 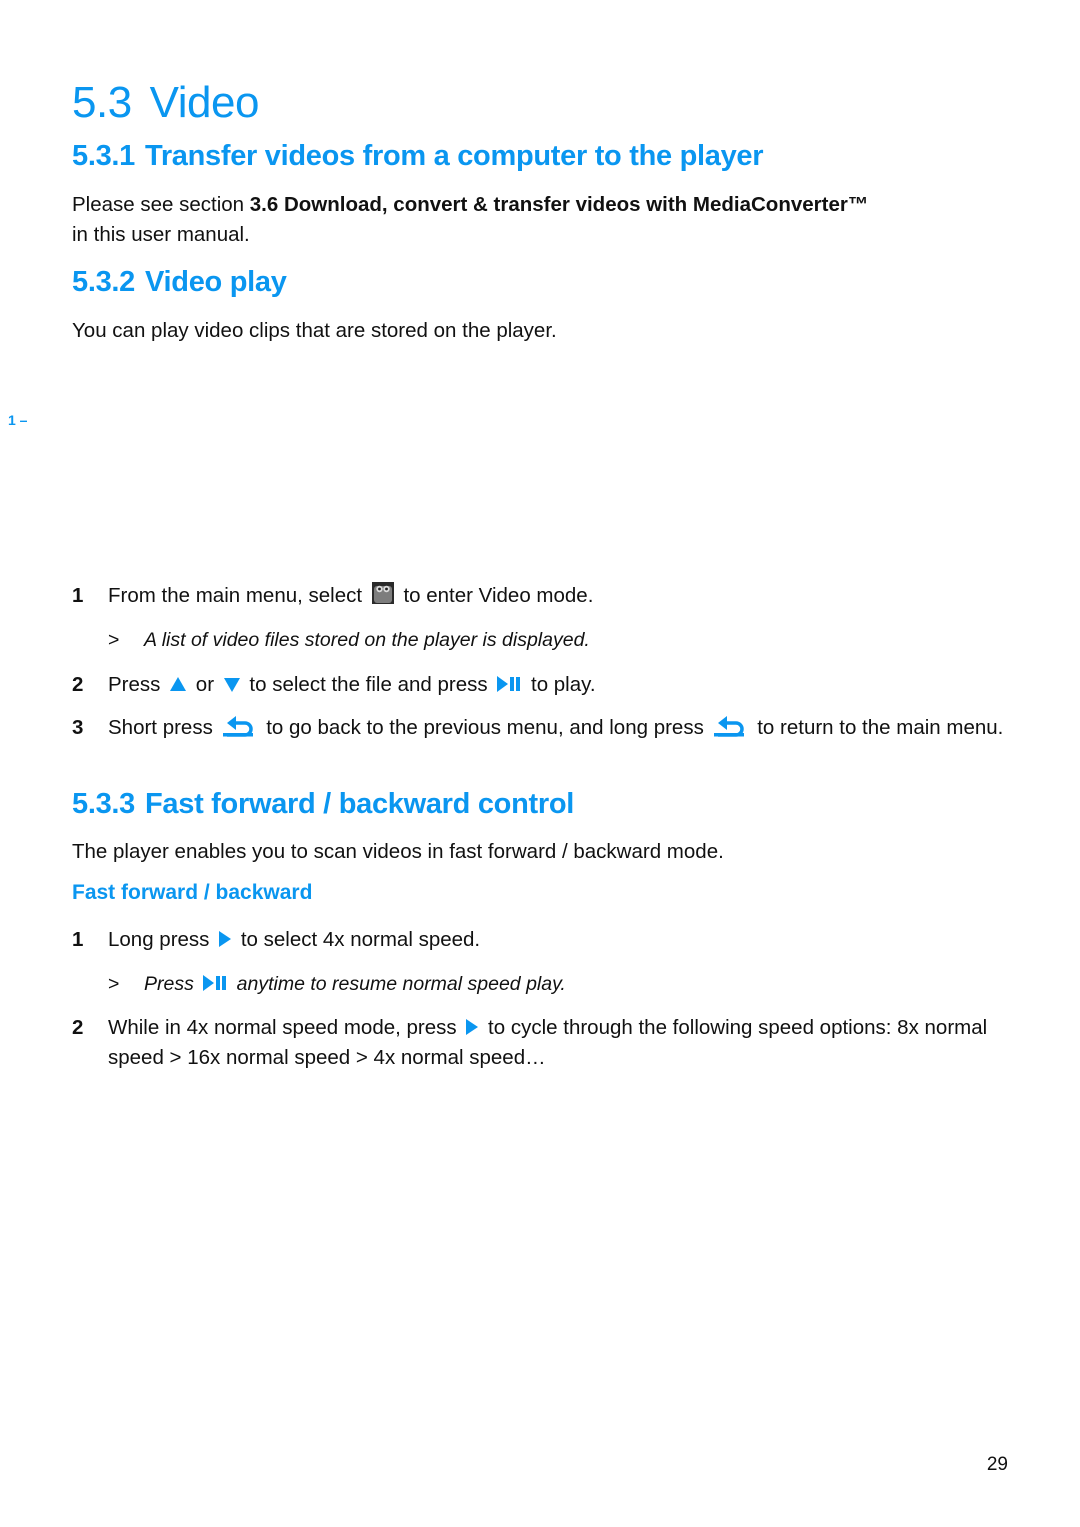 What do you see at coordinates (162, 939) in the screenshot?
I see `text: Long press` at bounding box center [162, 939].